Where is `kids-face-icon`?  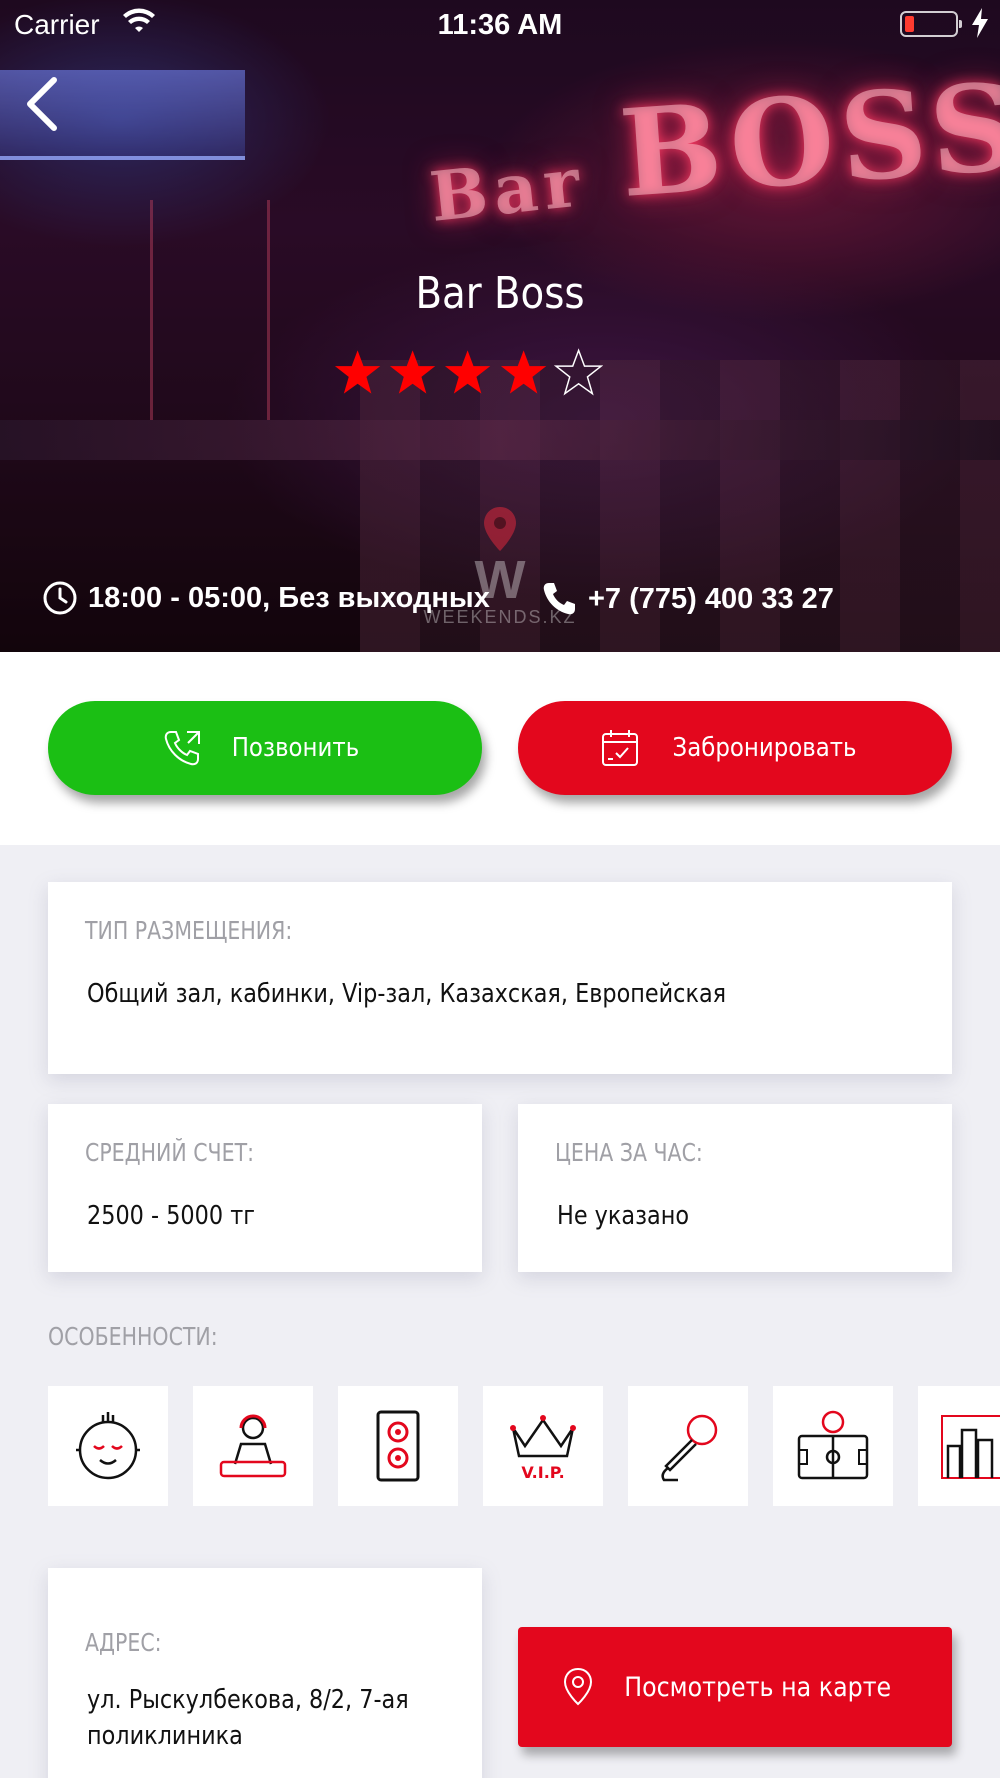
kids-face-icon is located at coordinates (108, 1446).